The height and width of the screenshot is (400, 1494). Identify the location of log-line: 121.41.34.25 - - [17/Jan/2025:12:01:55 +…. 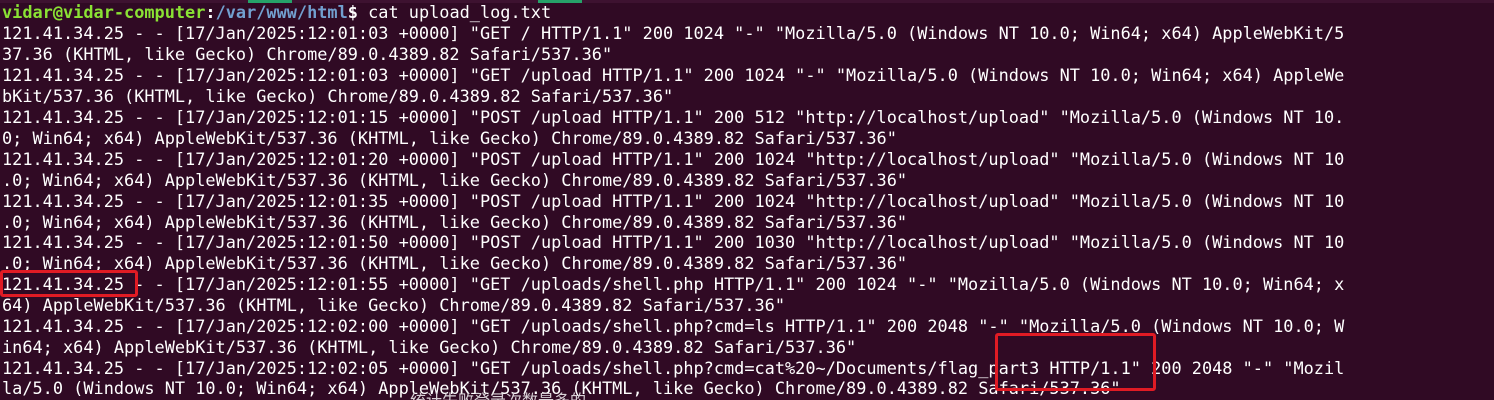
(673, 284).